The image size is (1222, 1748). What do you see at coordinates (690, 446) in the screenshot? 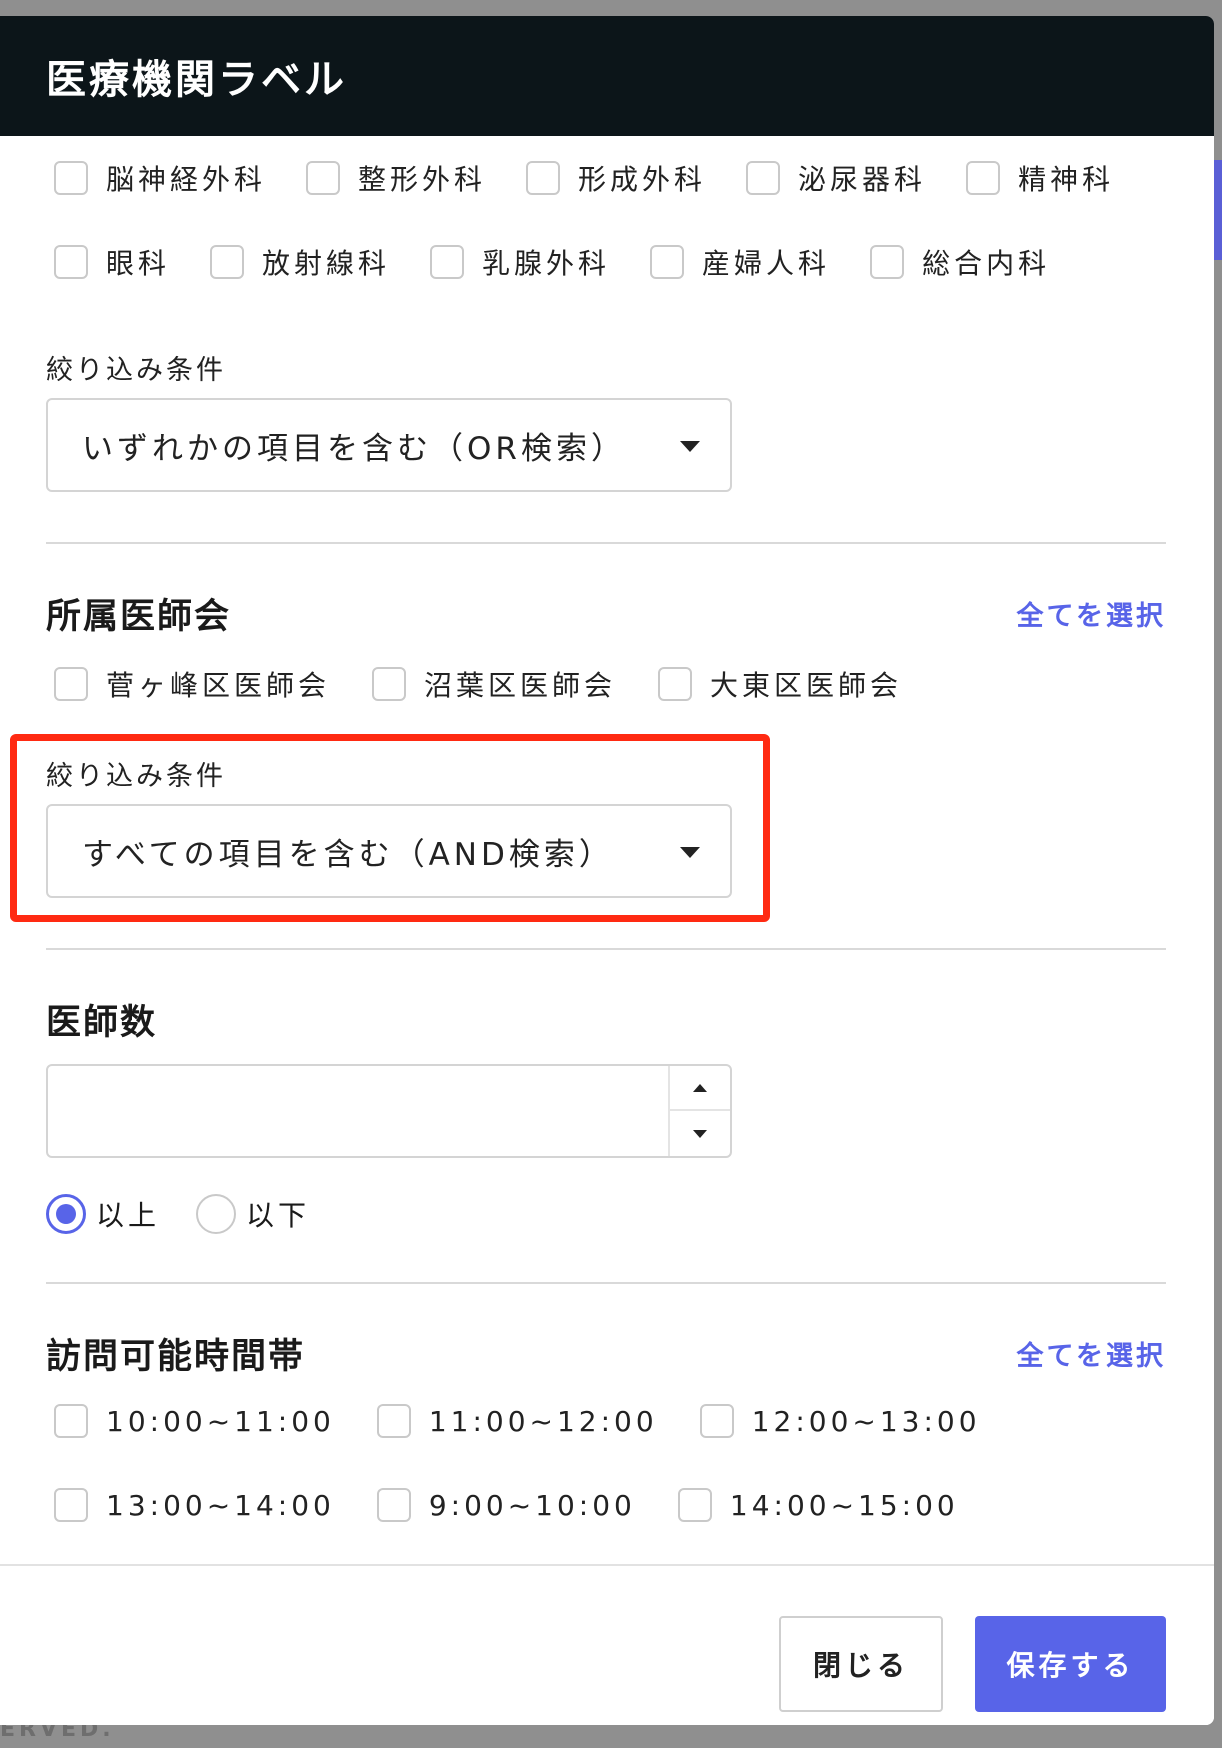
I see `caret-down-icon` at bounding box center [690, 446].